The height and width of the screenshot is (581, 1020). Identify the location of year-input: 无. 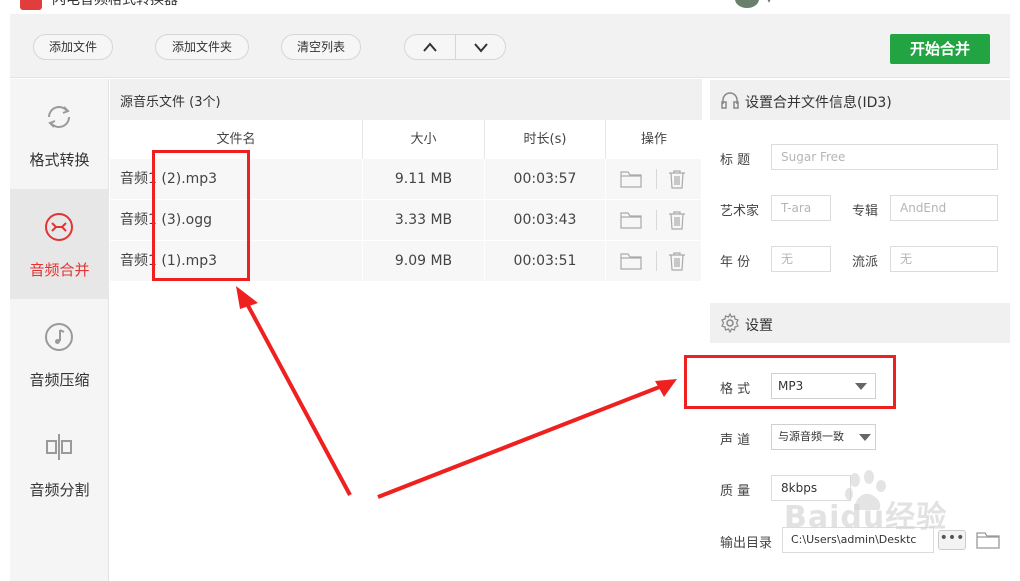
(801, 259).